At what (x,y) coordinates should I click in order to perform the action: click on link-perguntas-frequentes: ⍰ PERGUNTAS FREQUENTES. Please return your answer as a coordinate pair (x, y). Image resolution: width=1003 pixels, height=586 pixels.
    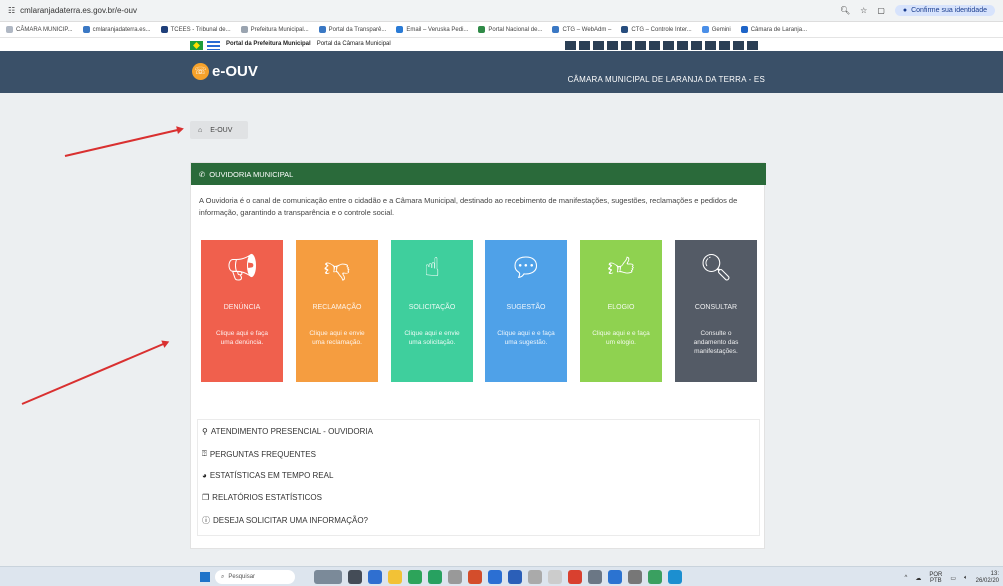
    Looking at the image, I should click on (259, 454).